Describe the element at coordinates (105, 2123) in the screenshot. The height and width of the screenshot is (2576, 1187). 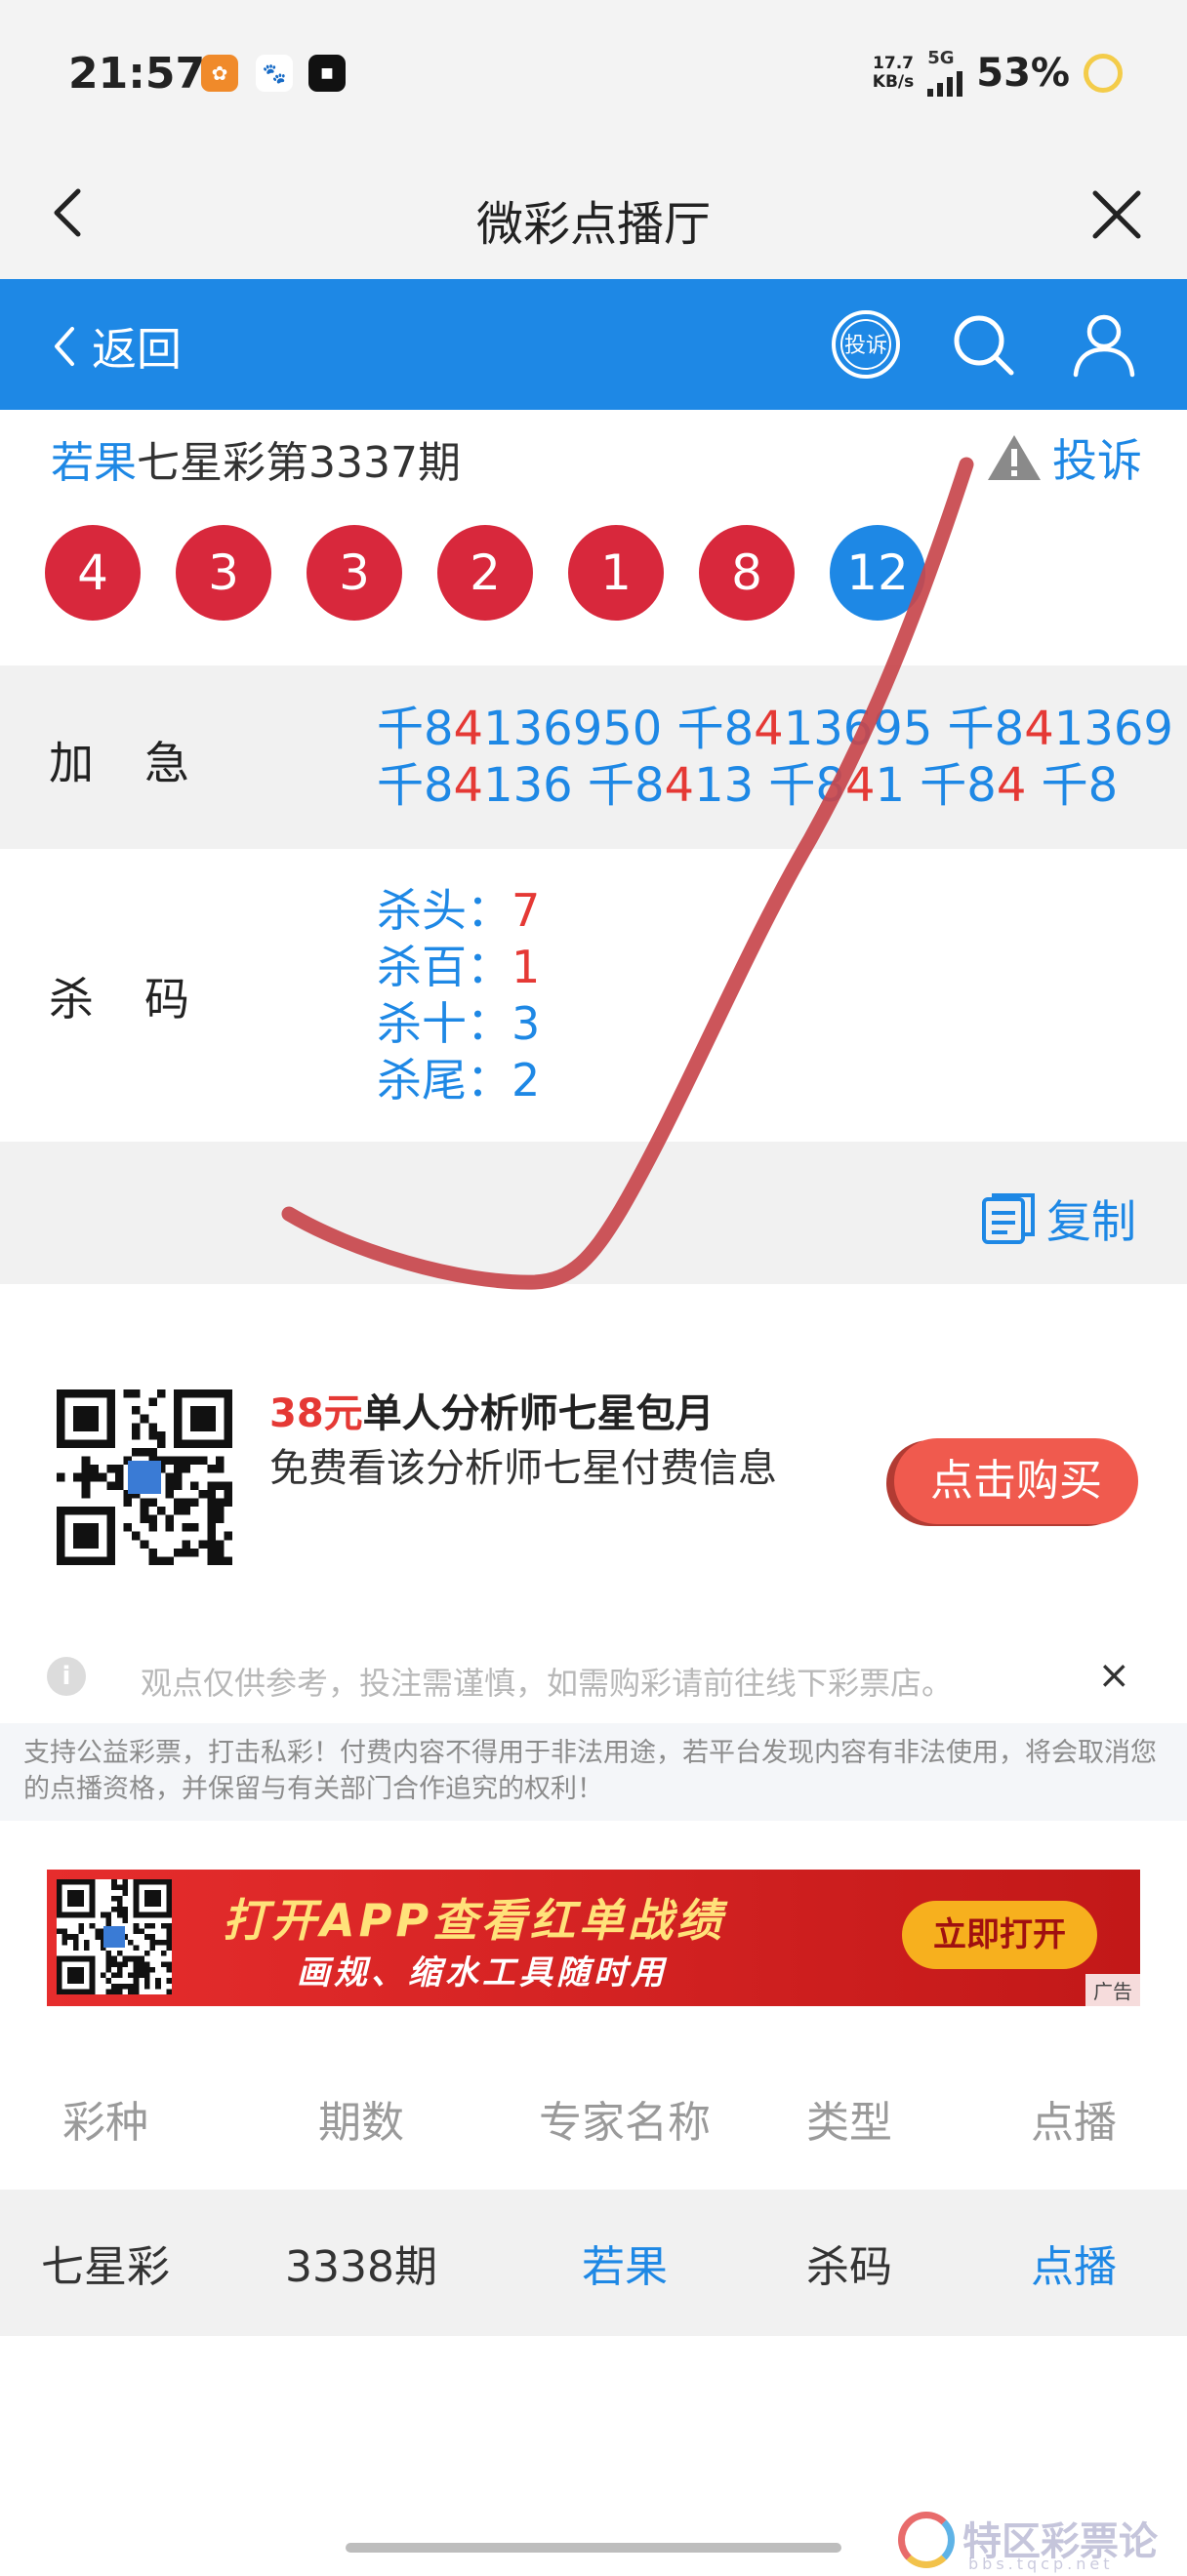
I see `column-header: 彩种` at that location.